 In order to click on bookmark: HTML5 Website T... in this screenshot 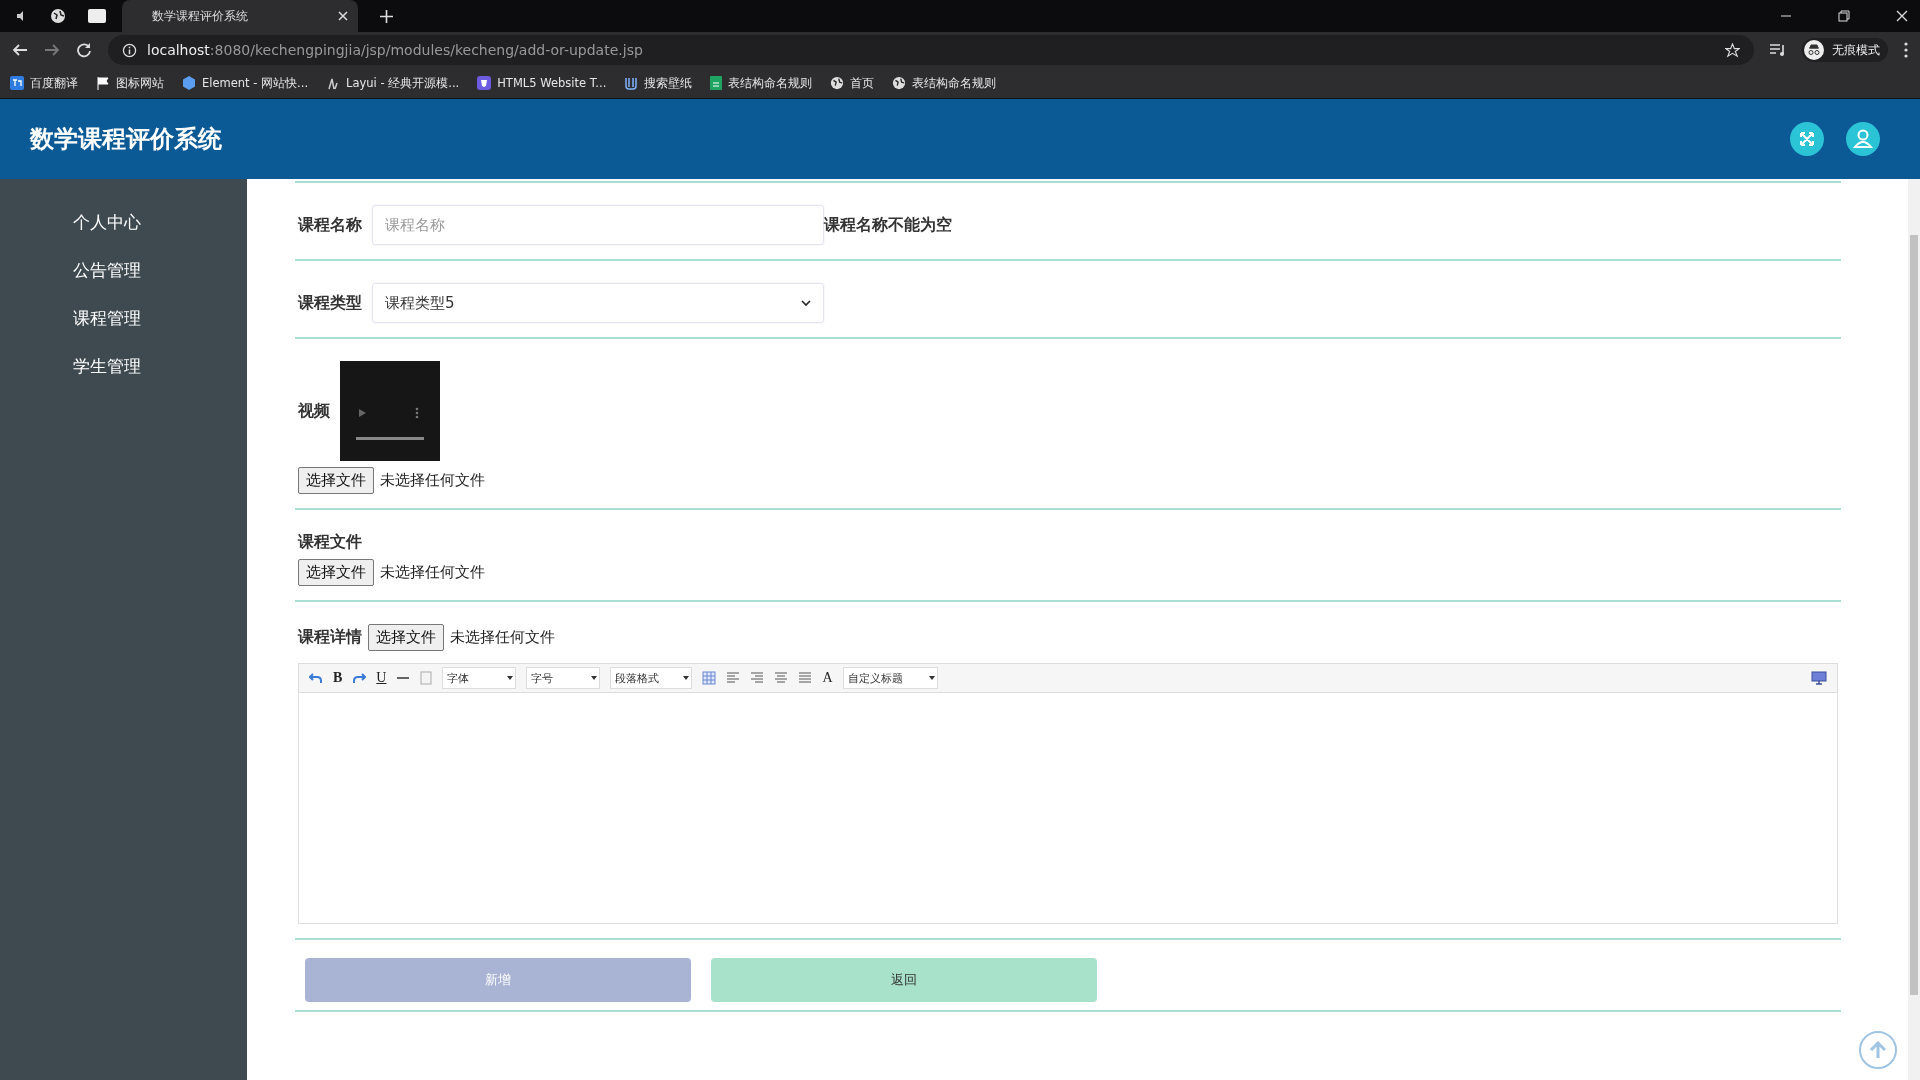, I will do `click(542, 83)`.